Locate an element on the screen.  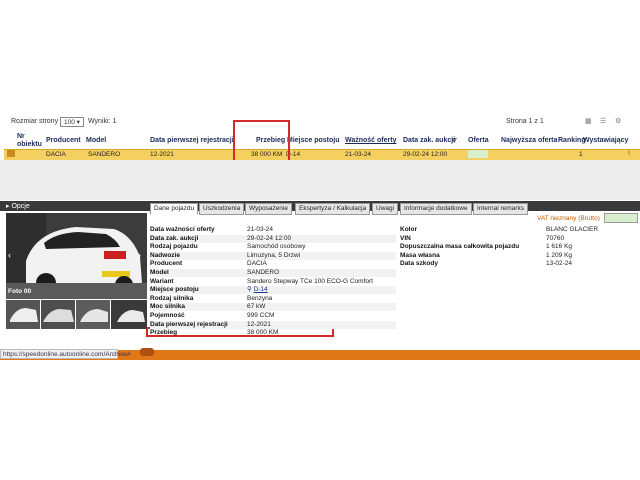
detail-row: Data zak. aukcji 29-02-24 12:00 is located at coordinates (273, 238).